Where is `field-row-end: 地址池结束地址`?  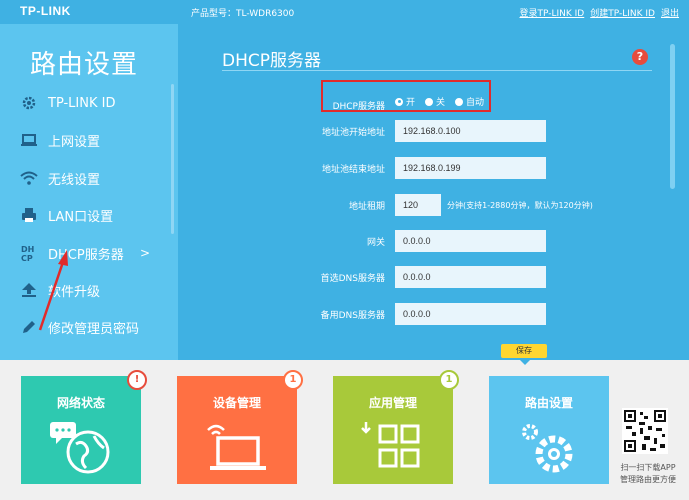 field-row-end: 地址池结束地址 is located at coordinates (413, 169).